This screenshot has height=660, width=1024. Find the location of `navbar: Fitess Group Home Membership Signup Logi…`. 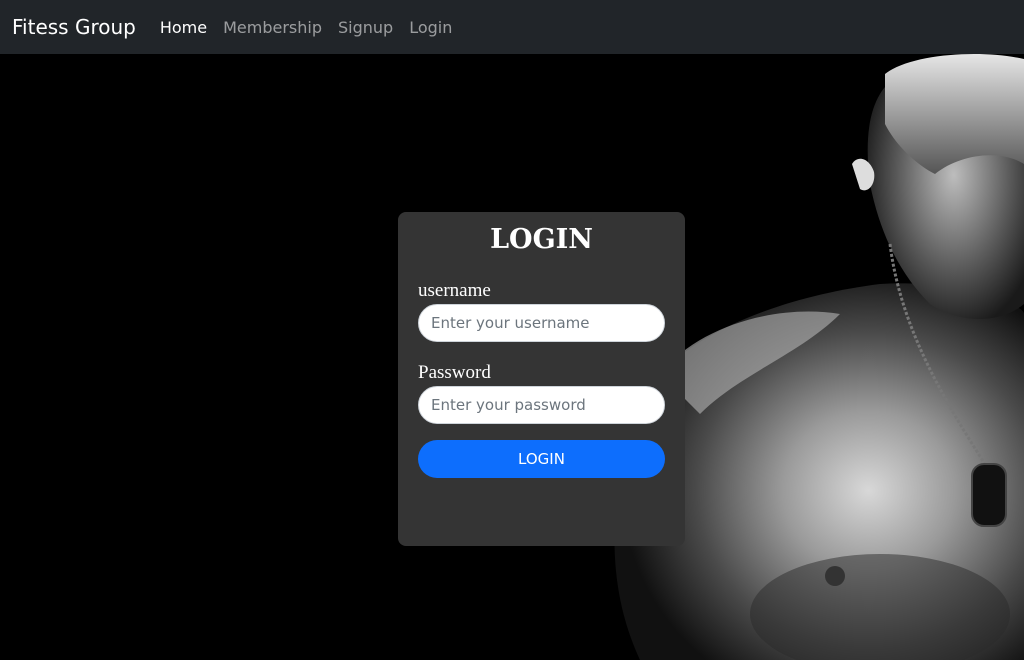

navbar: Fitess Group Home Membership Signup Logi… is located at coordinates (512, 27).